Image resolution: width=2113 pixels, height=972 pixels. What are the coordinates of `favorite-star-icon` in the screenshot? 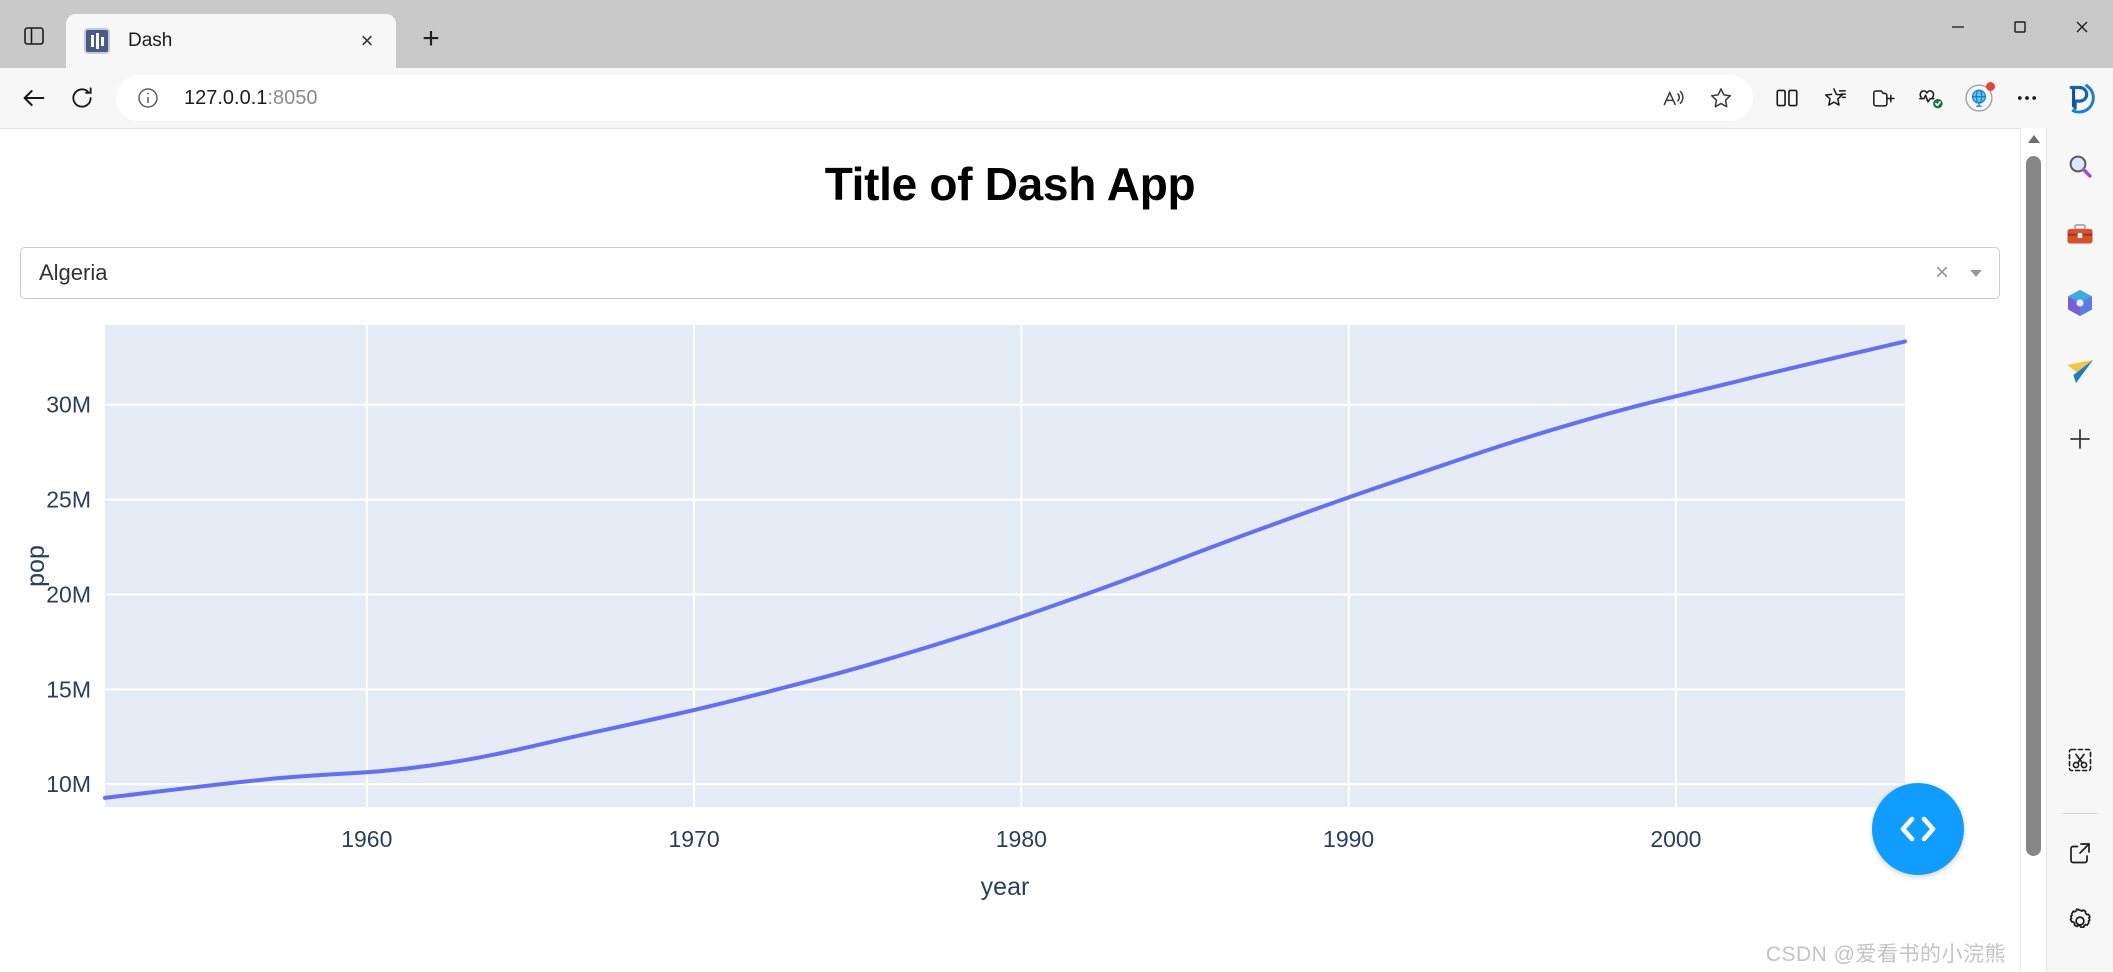 It's located at (1721, 98).